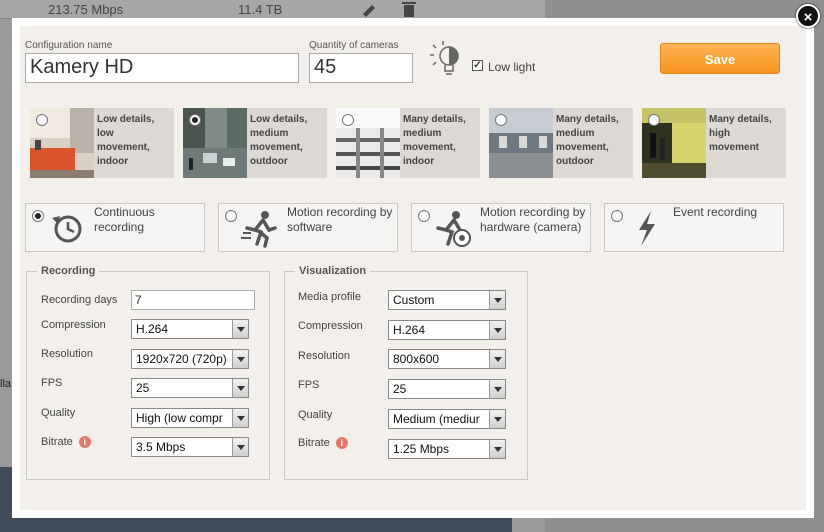 Image resolution: width=824 pixels, height=532 pixels. Describe the element at coordinates (369, 11) in the screenshot. I see `pencil-icon` at that location.